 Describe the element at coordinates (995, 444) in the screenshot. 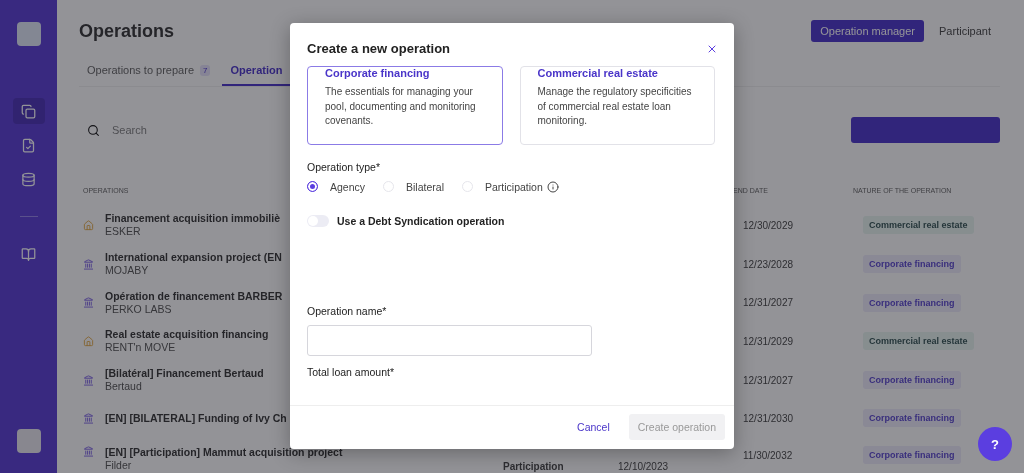

I see `help-button: ?` at that location.